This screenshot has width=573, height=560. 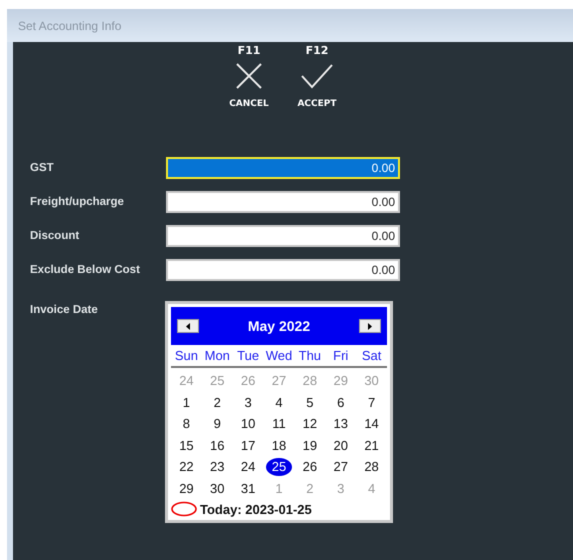 I want to click on left-triangle-icon, so click(x=188, y=326).